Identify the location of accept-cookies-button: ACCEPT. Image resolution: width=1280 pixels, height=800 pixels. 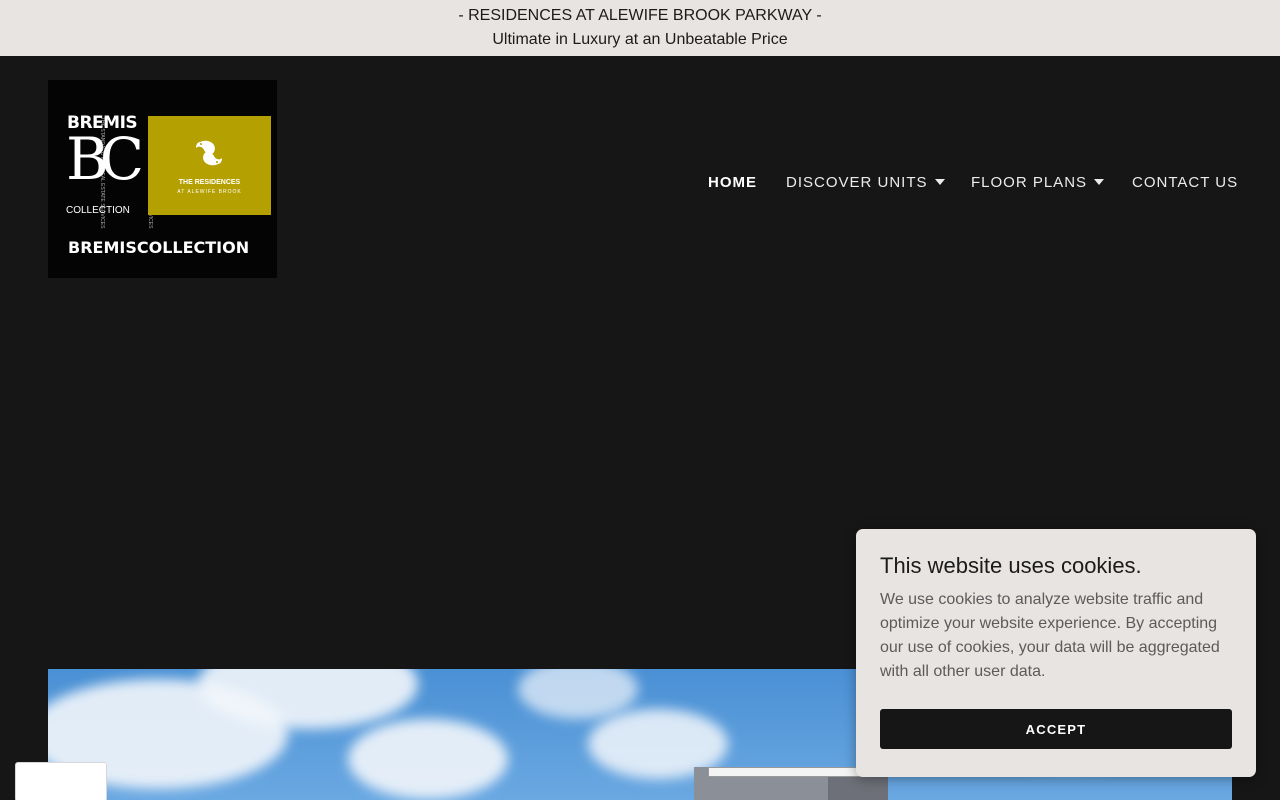
(1056, 729).